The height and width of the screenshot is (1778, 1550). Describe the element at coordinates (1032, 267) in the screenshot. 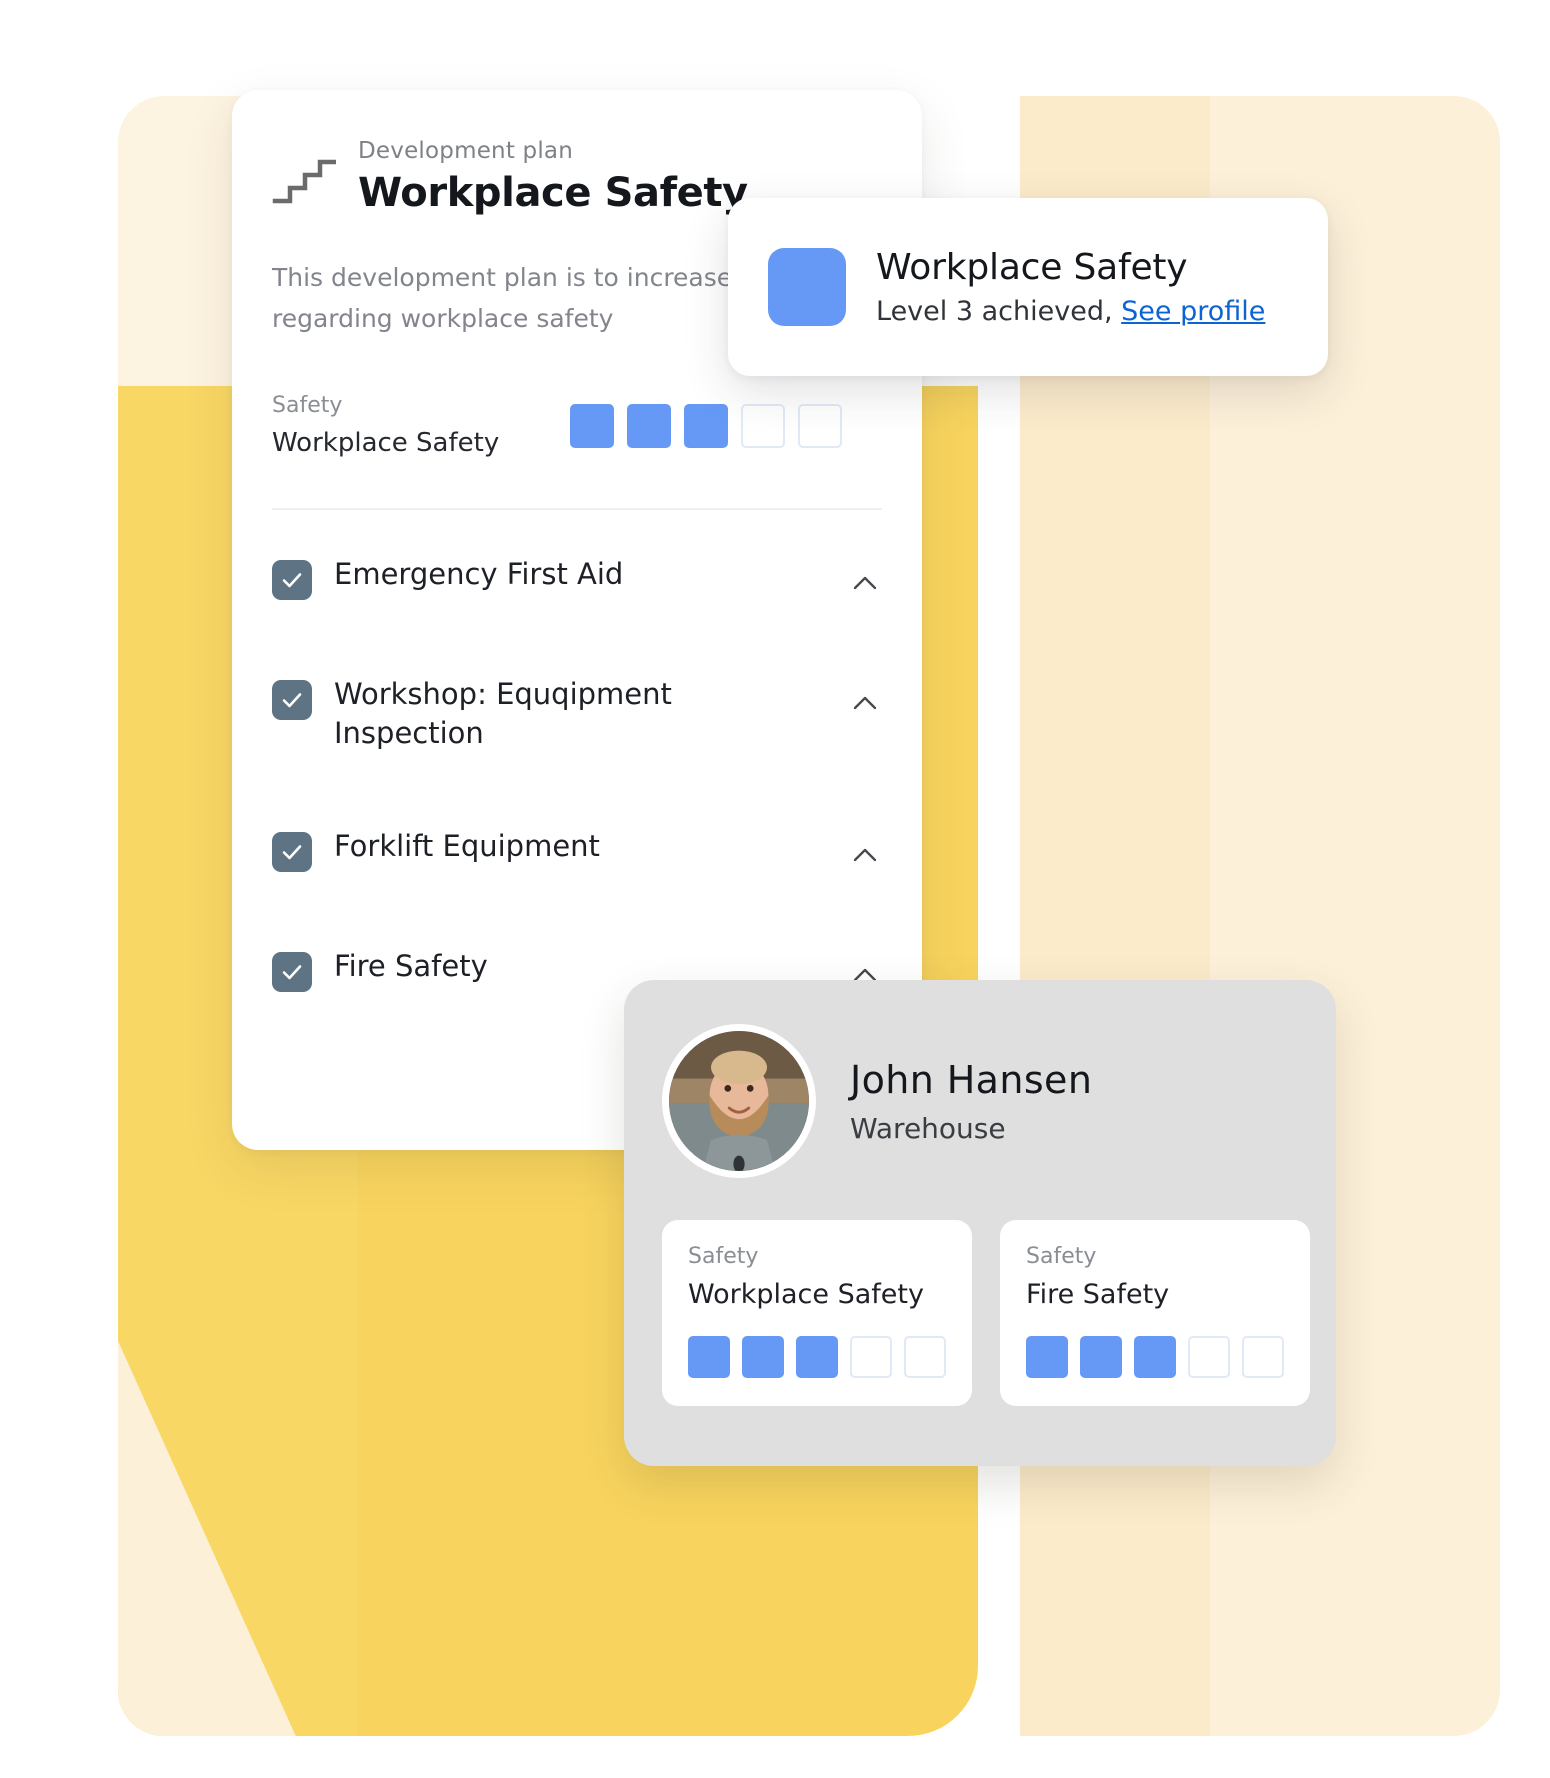

I see `toast-title: Workplace Safety` at that location.